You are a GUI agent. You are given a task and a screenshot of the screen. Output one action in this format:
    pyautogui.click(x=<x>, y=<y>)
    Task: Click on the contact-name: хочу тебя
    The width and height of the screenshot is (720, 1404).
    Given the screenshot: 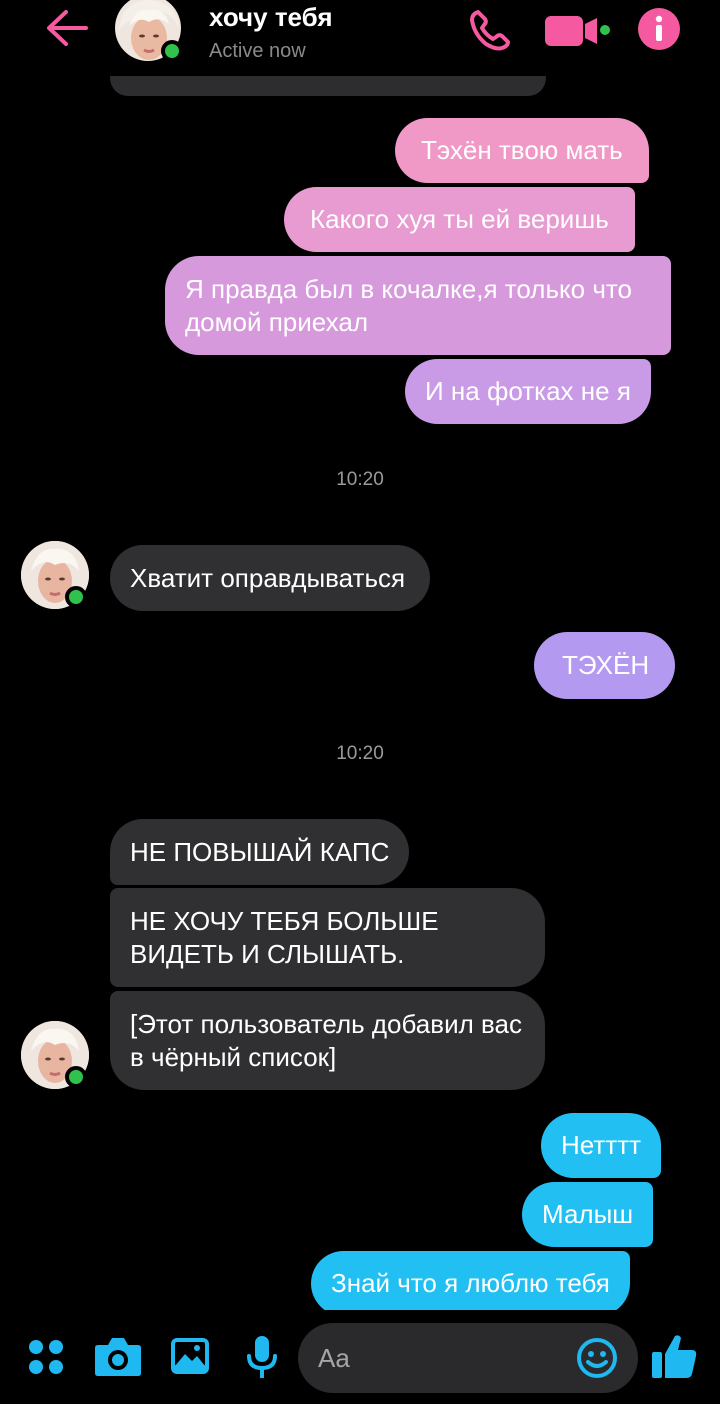 What is the action you would take?
    pyautogui.click(x=271, y=17)
    